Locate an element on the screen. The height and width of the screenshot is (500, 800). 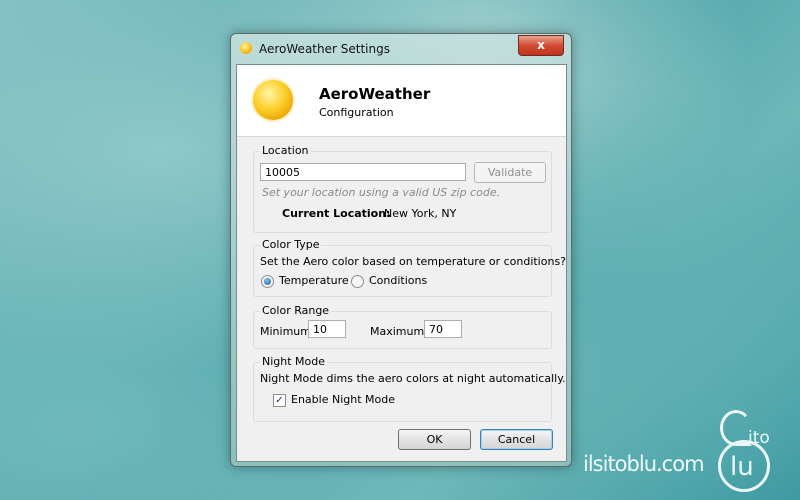
window-title: AeroWeather Settings is located at coordinates (324, 49).